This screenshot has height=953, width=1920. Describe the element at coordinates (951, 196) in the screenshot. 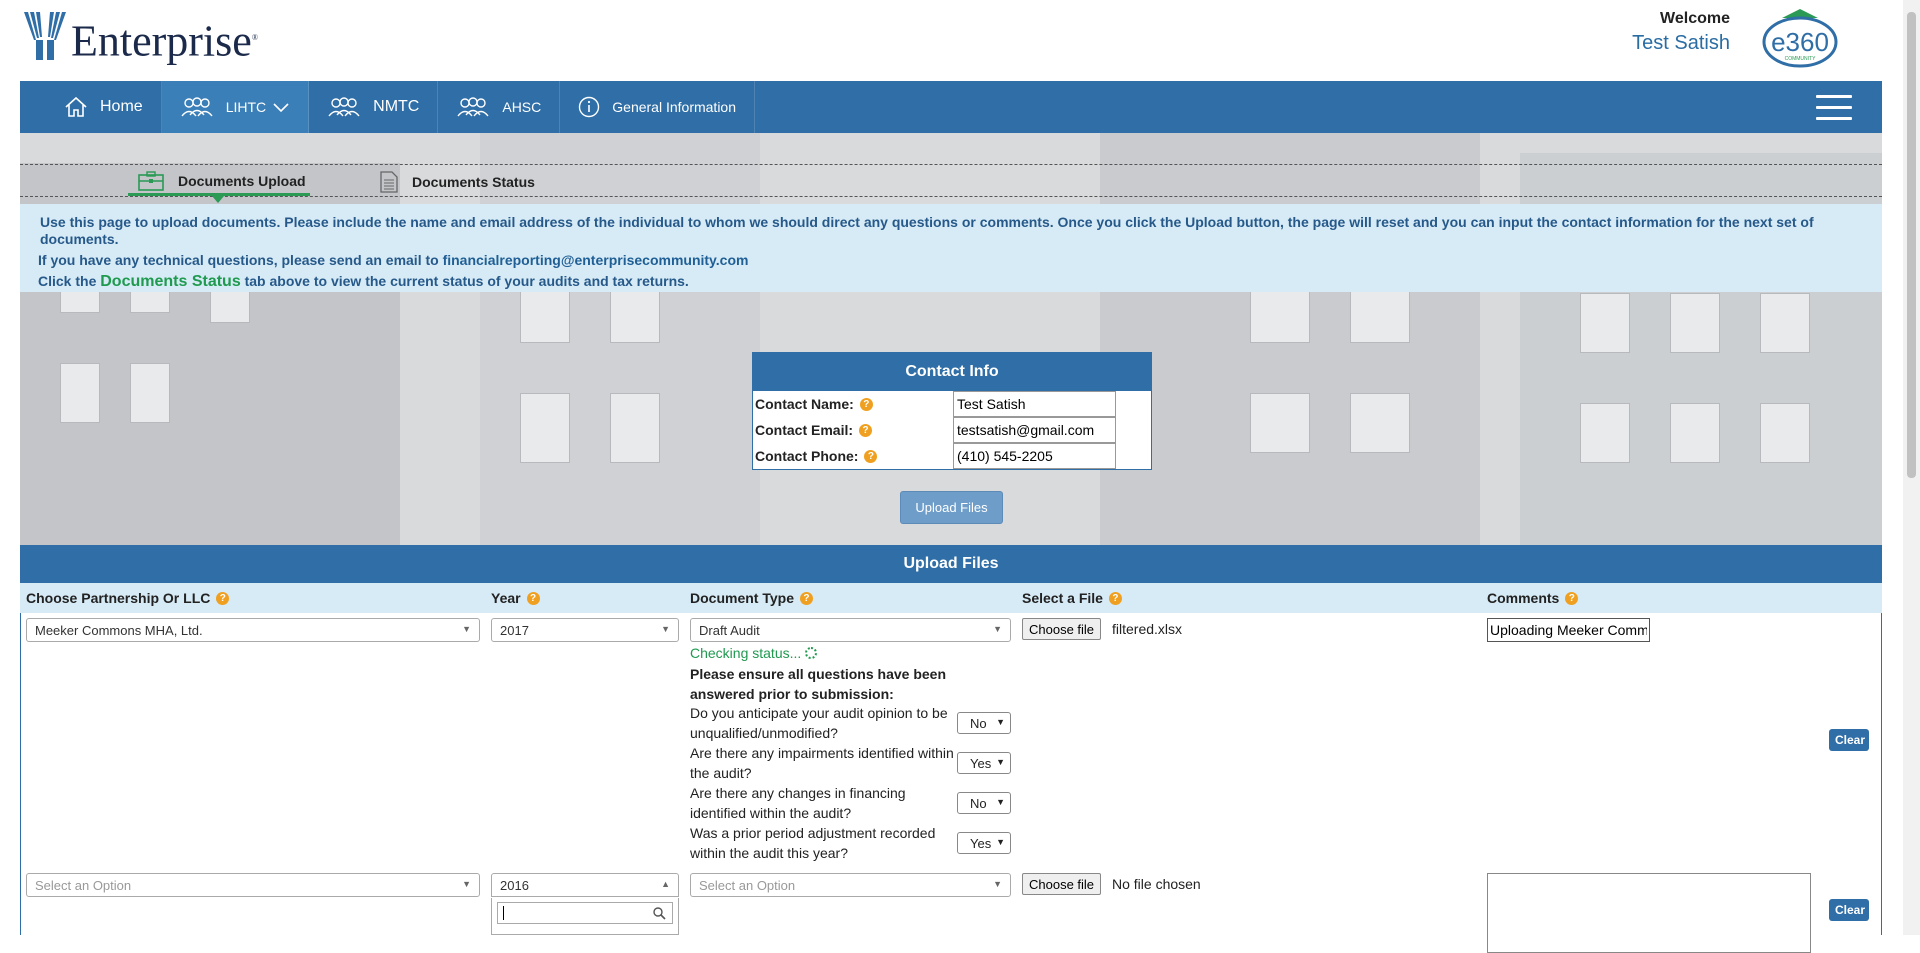

I see `tabs-divider-bottom` at that location.